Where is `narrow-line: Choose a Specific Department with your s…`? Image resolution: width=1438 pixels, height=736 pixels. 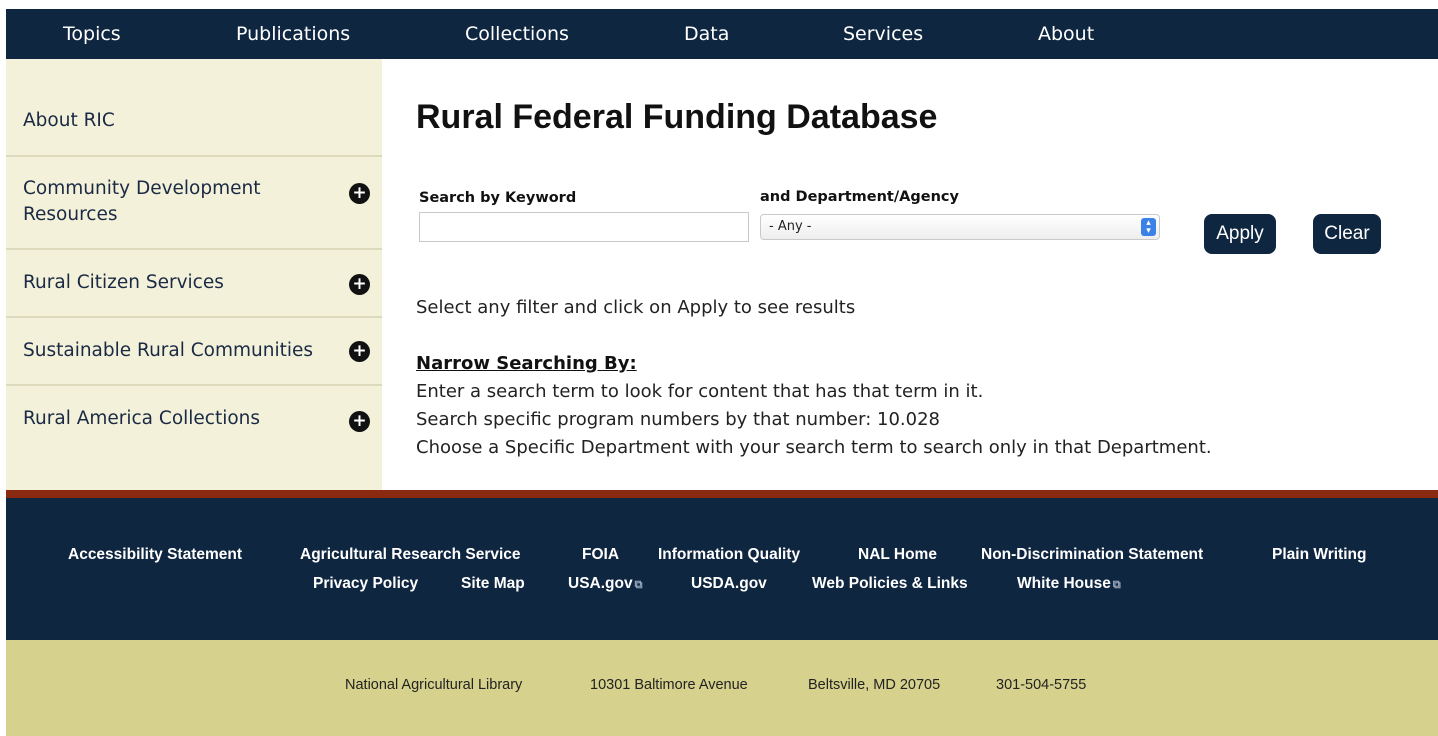 narrow-line: Choose a Specific Department with your s… is located at coordinates (814, 447).